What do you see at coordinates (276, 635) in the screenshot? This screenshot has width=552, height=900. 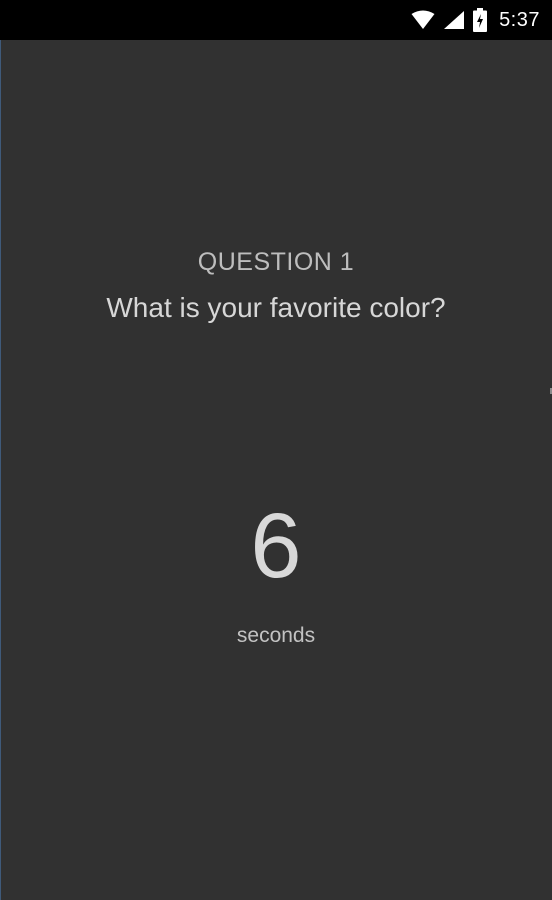 I see `countdown-unit: seconds` at bounding box center [276, 635].